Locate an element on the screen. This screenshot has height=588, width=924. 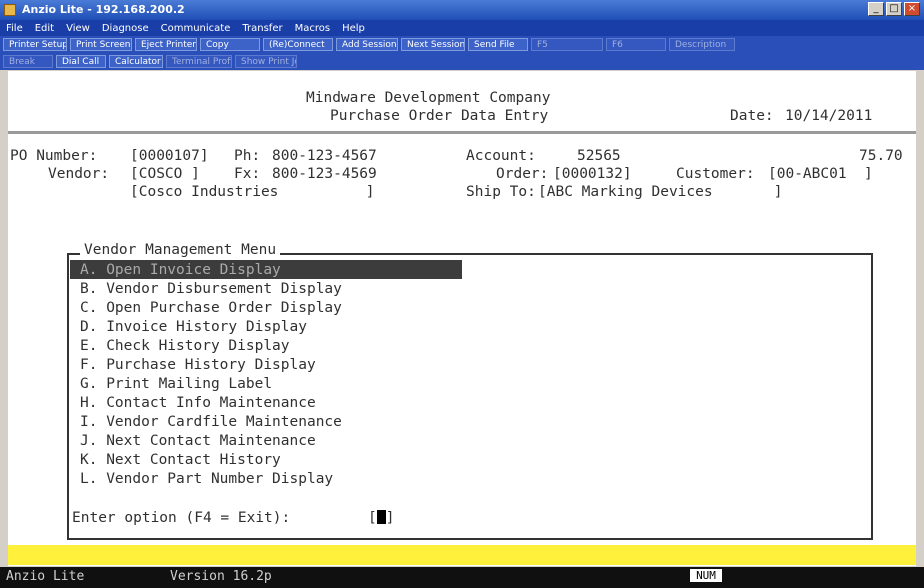
menu-item-j: J. Next Contact Maintenance is located at coordinates (198, 441).